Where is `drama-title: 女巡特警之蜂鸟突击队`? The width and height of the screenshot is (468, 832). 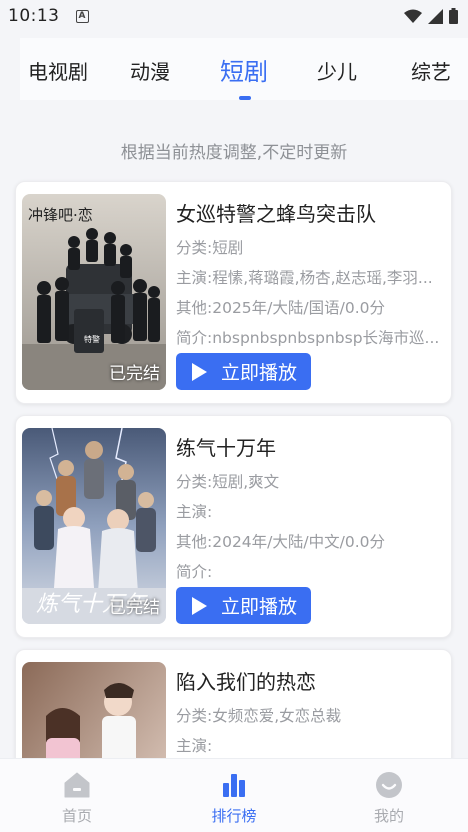
drama-title: 女巡特警之蜂鸟突击队 is located at coordinates (276, 212).